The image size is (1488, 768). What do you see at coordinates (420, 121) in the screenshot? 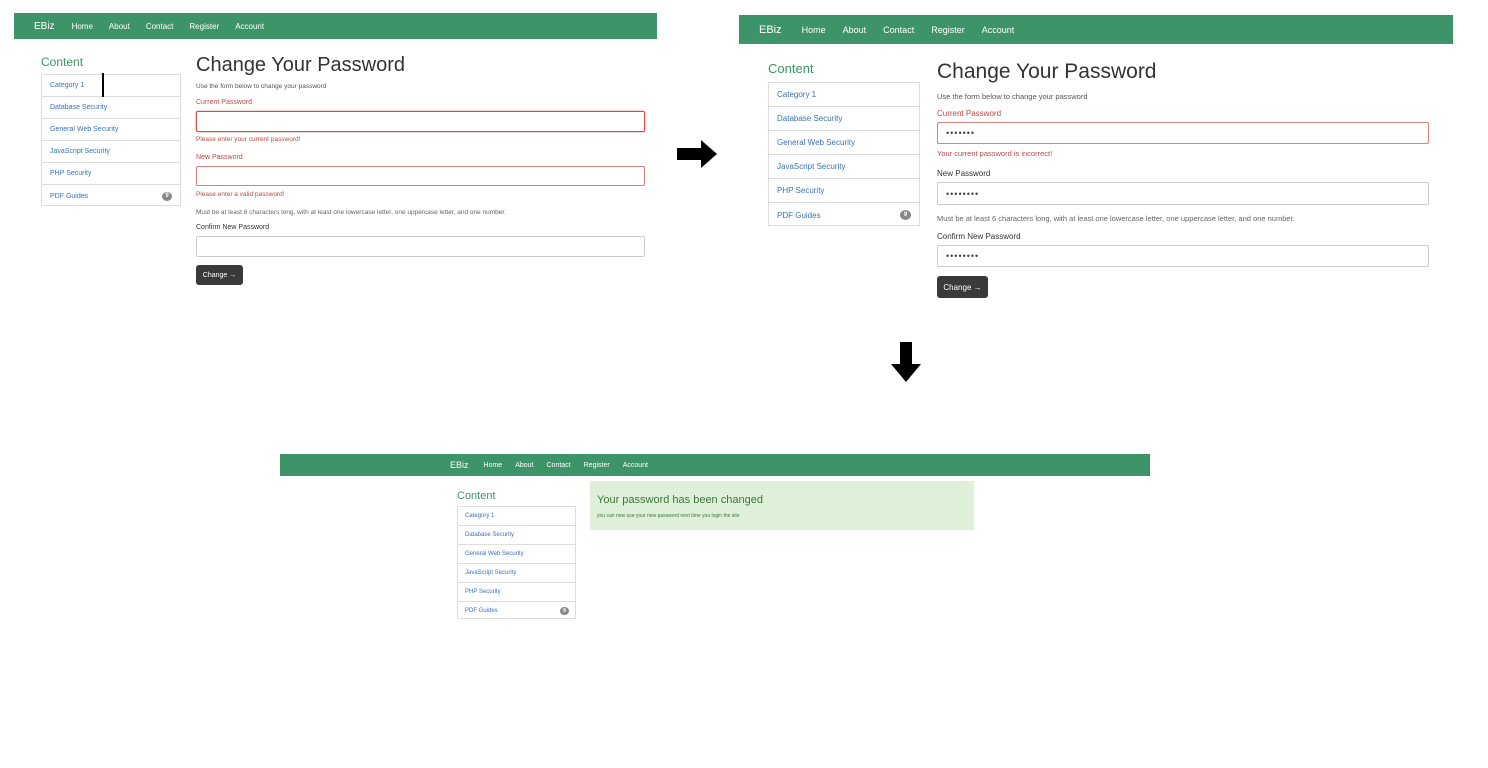
I see `current-password-input` at bounding box center [420, 121].